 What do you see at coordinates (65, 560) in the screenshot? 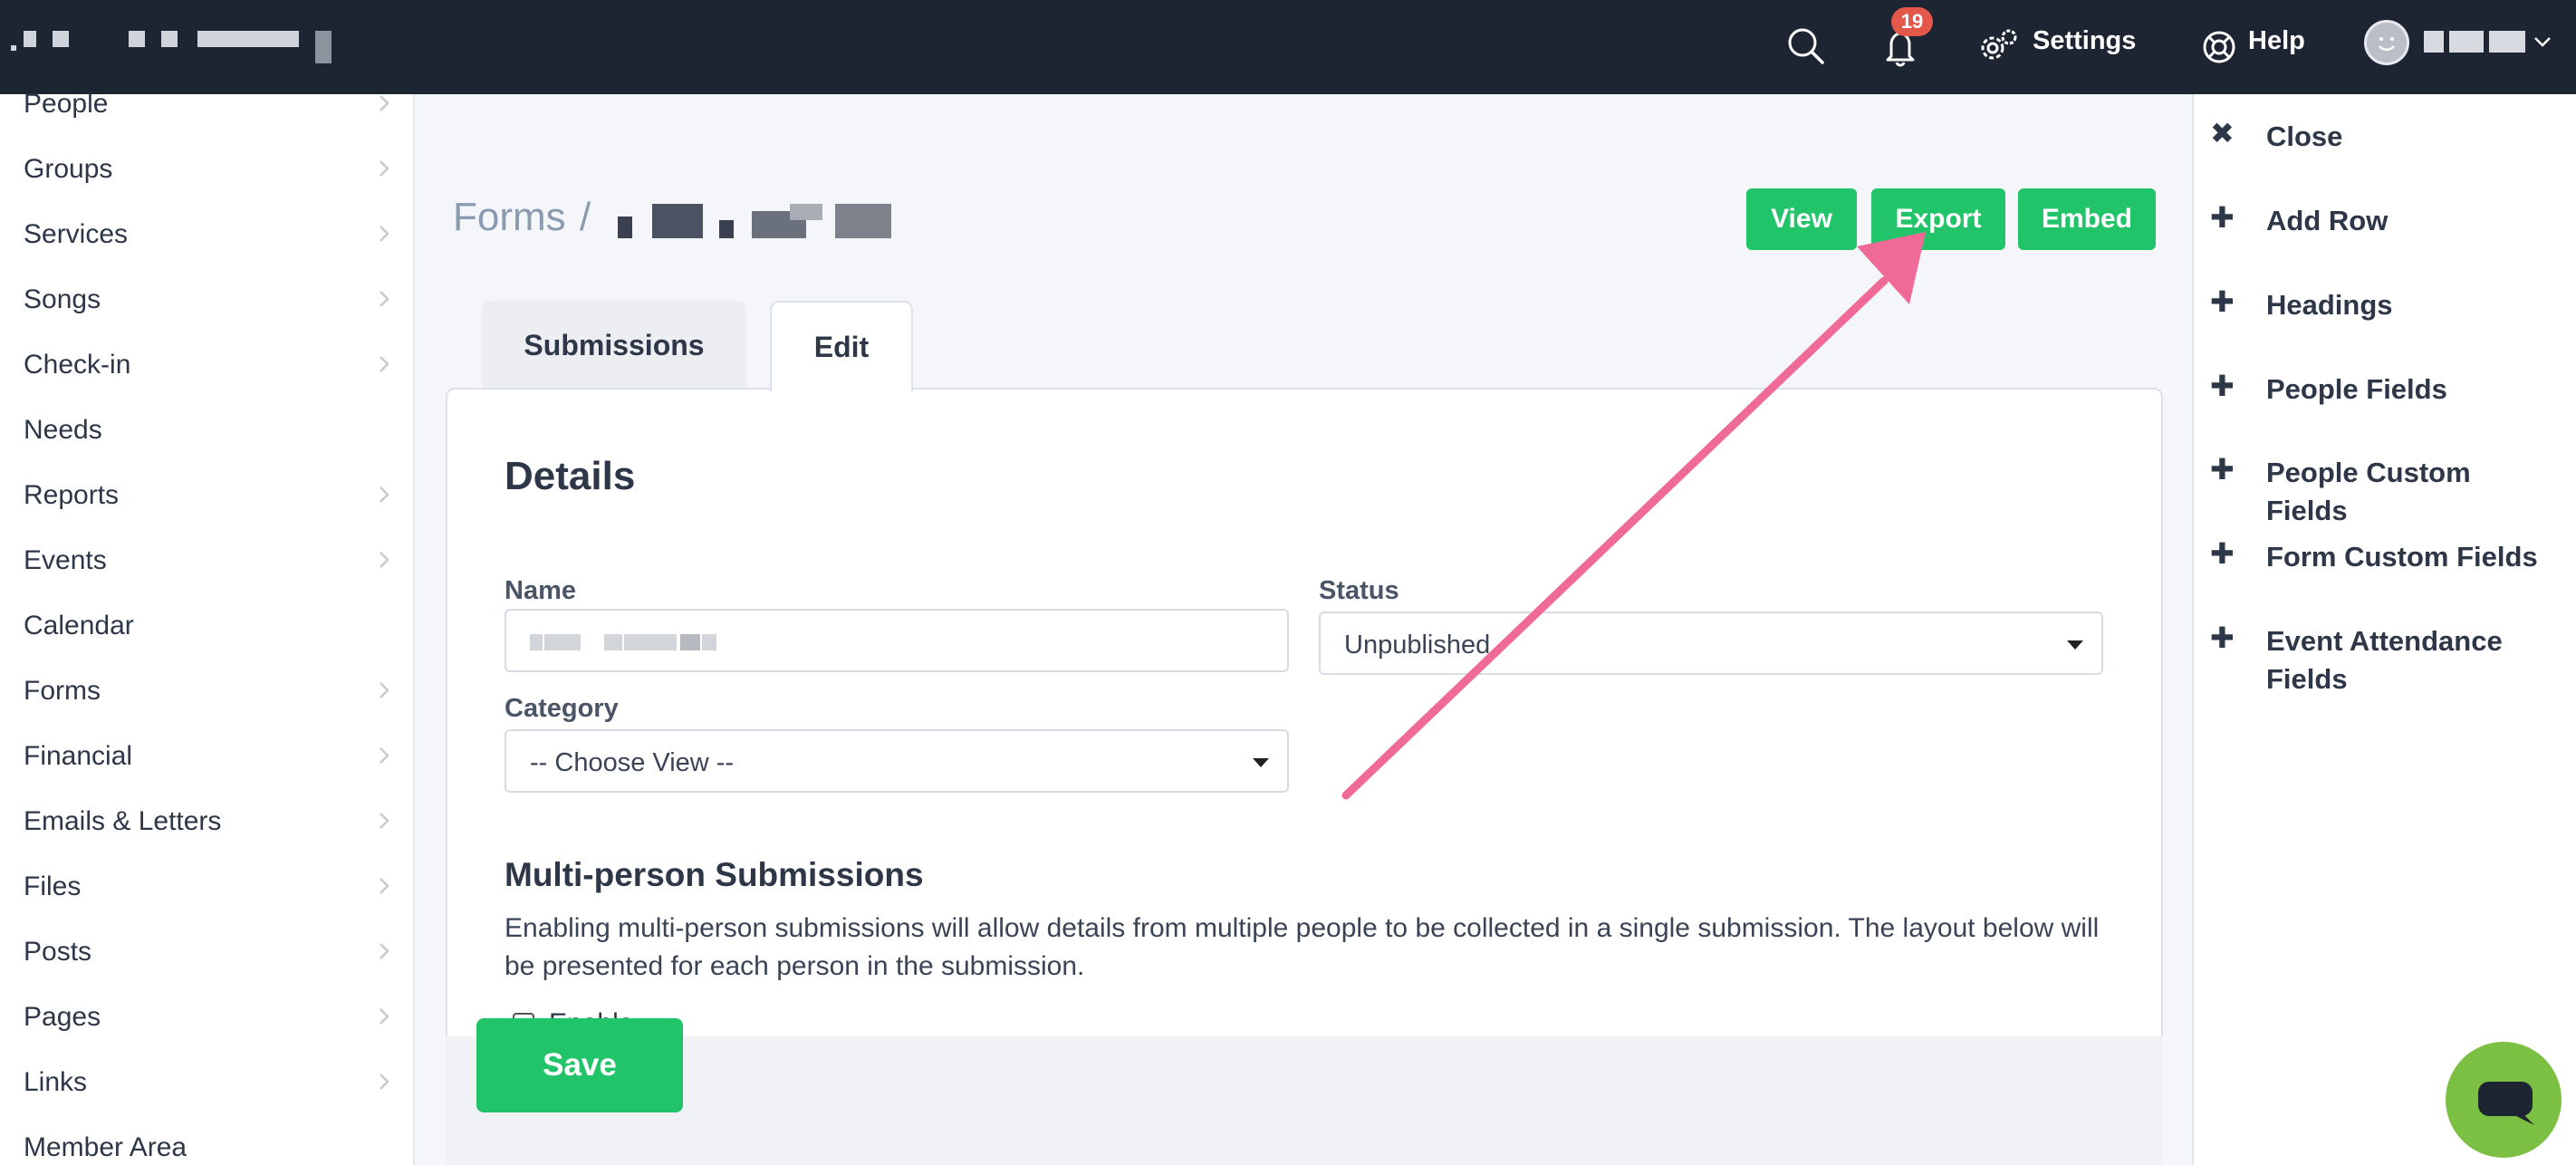
I see `sidebar-item-label: Events` at bounding box center [65, 560].